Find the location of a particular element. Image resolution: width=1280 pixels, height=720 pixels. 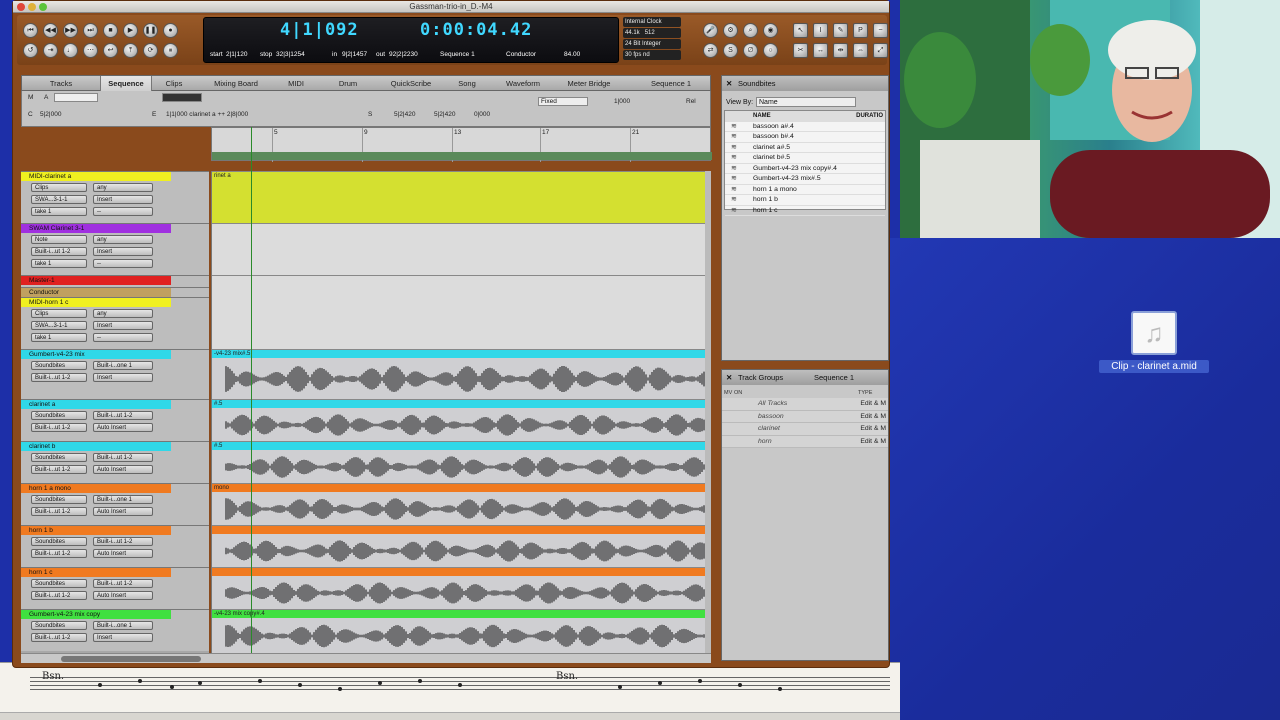

rewind-start-icon: ⏮ is located at coordinates (30, 30).